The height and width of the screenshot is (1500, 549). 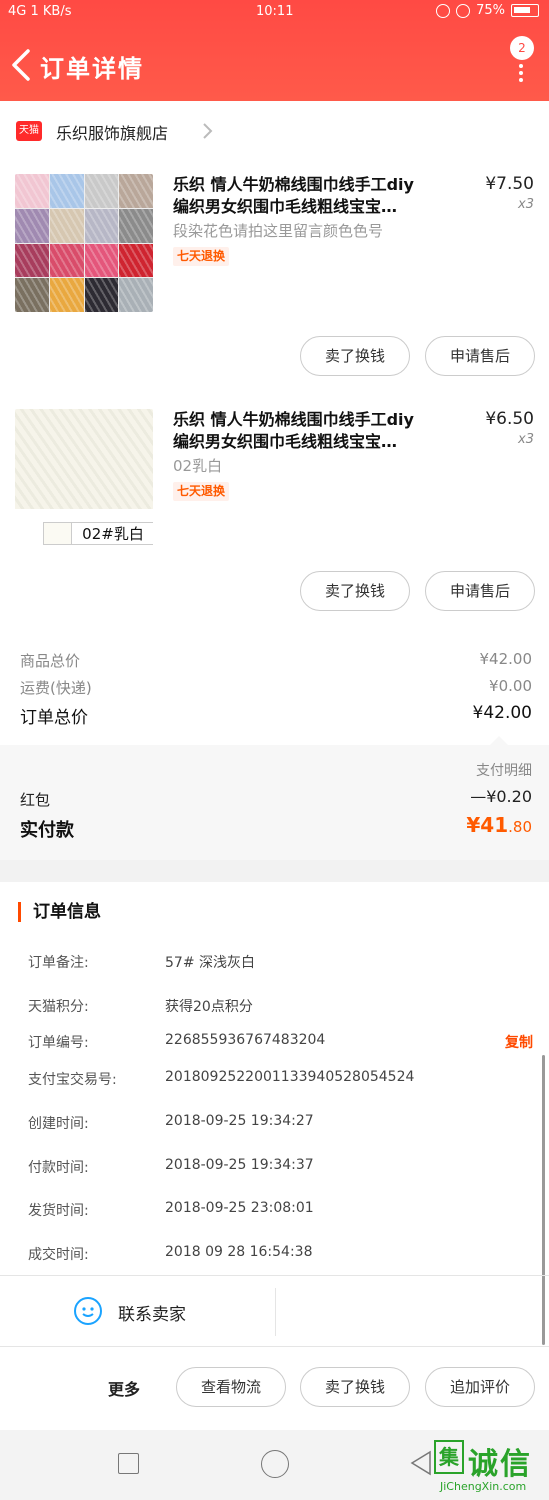 I want to click on network-status: 4G 1 KB/s, so click(x=40, y=11).